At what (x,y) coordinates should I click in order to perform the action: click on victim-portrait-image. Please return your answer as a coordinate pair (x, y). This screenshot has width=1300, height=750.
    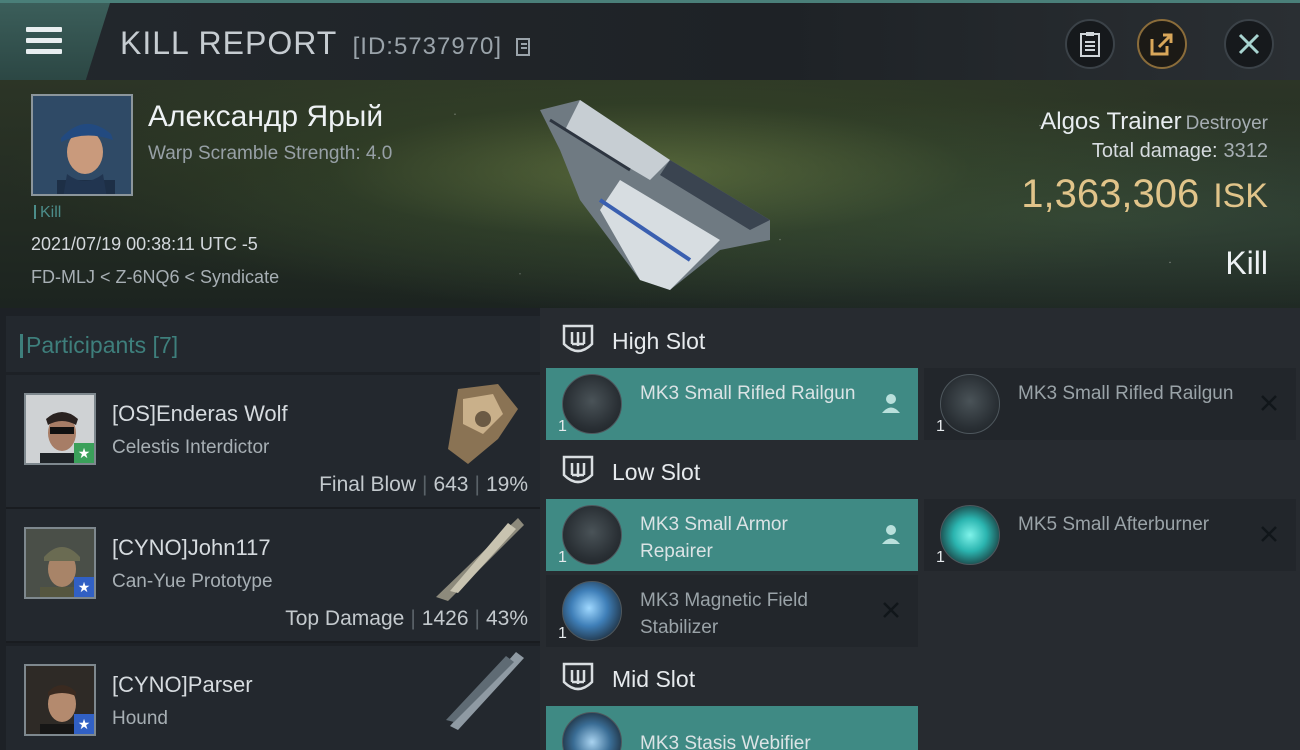
    Looking at the image, I should click on (82, 145).